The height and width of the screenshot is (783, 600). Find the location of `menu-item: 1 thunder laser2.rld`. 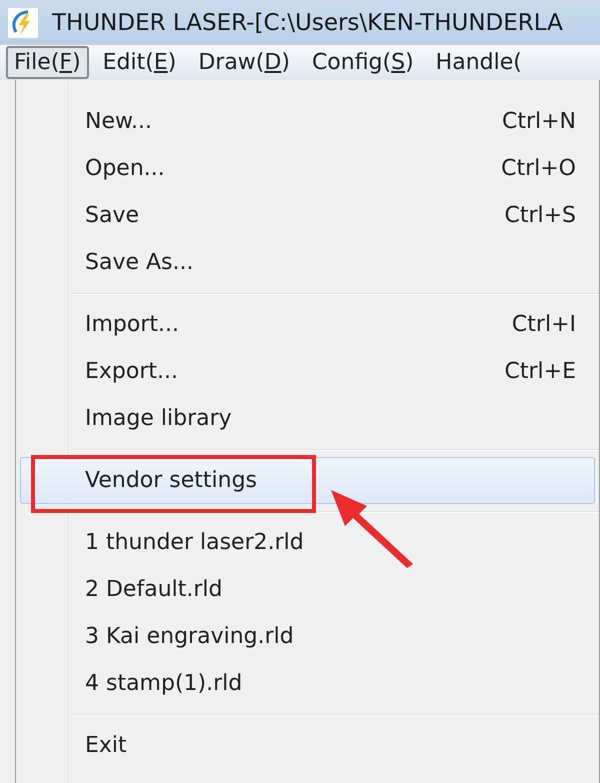

menu-item: 1 thunder laser2.rld is located at coordinates (307, 542).